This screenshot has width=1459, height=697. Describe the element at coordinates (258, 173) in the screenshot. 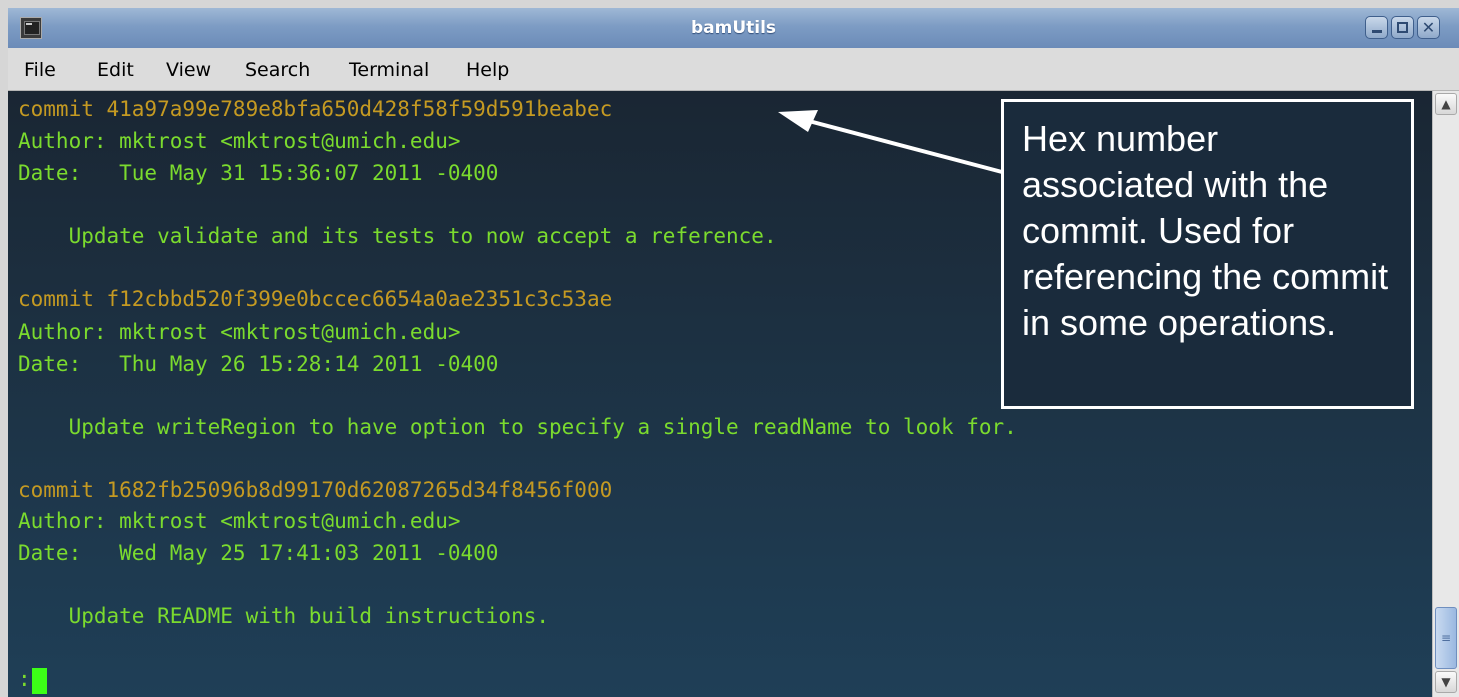

I see `commit-date-line: Date: Tue May 31 15:36:07 2011 -0400` at that location.